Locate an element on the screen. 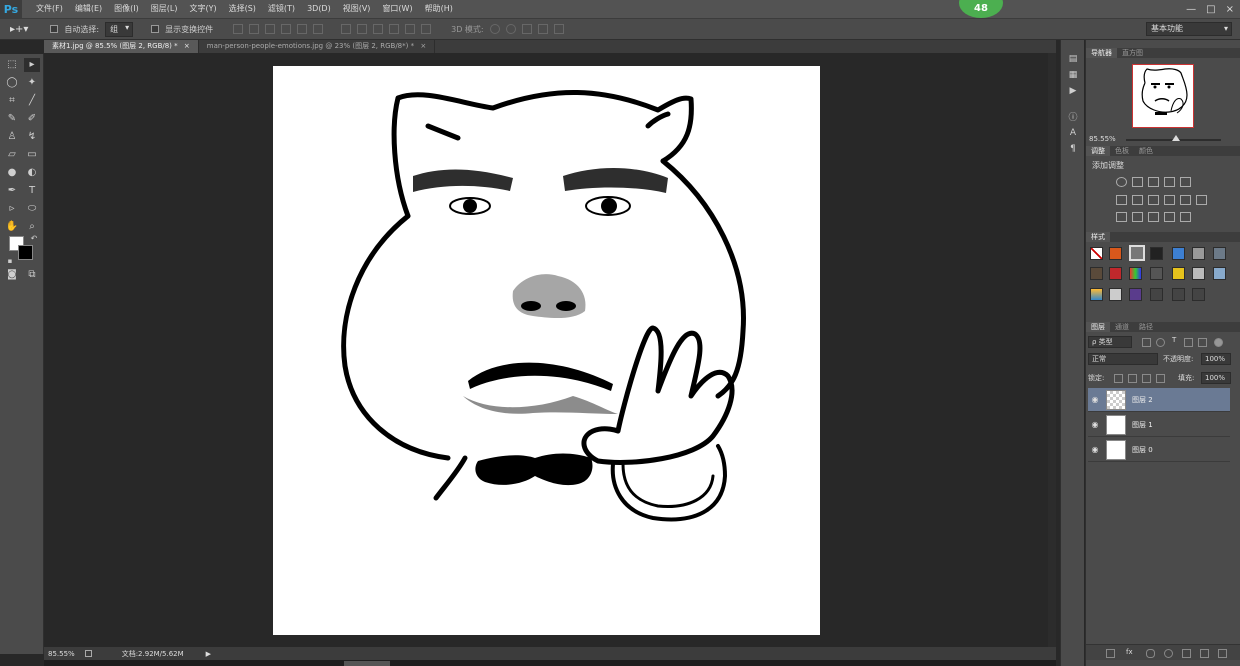  menu-3d: 3D(D) is located at coordinates (319, 9).